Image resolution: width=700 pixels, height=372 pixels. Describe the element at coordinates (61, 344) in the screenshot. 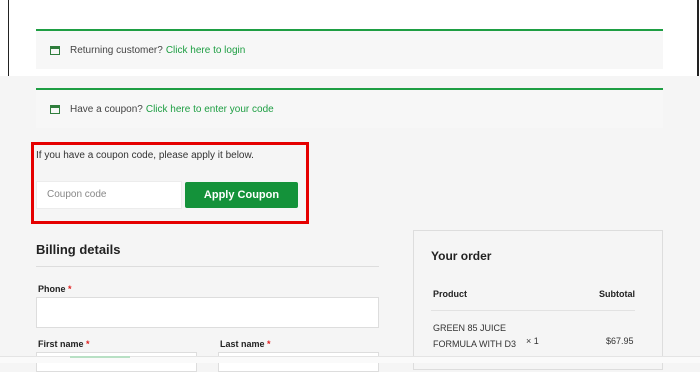

I see `first-name-label-text: First name` at that location.